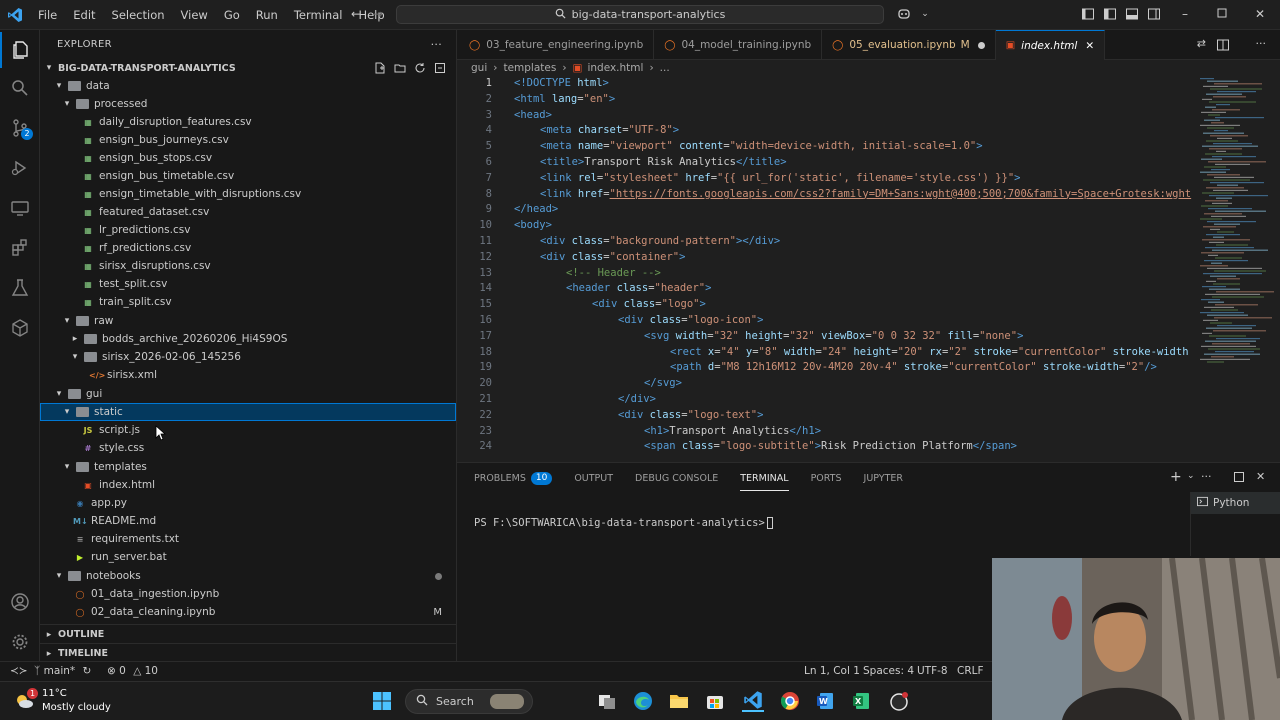  Describe the element at coordinates (676, 478) in the screenshot. I see `tab-debug-console: DEBUG CONSOLE` at that location.